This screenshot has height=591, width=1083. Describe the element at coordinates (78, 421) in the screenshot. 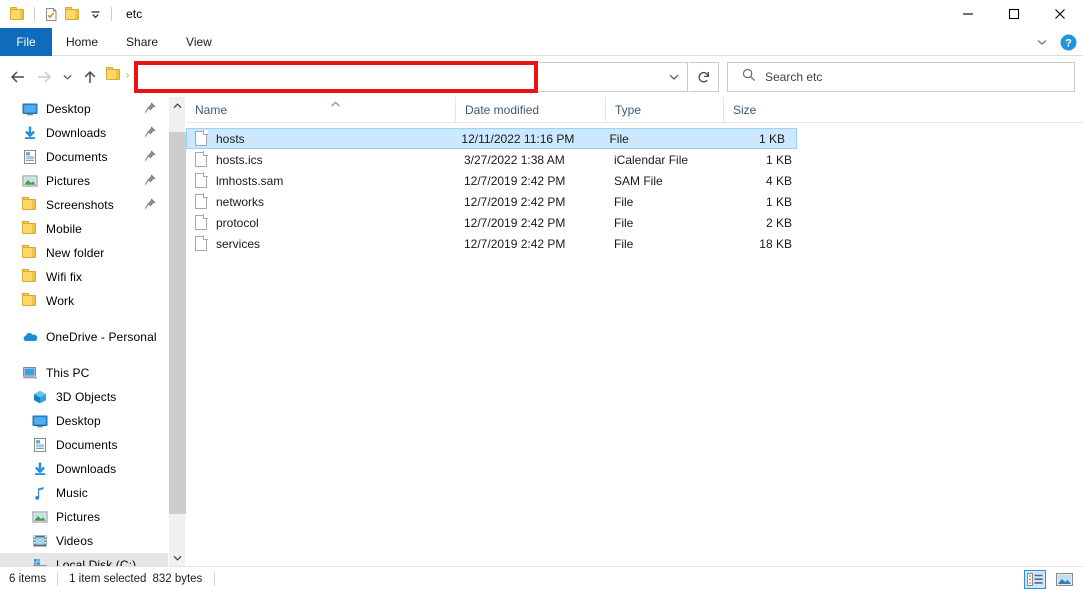

I see `sidebar-item-label: Desktop` at that location.